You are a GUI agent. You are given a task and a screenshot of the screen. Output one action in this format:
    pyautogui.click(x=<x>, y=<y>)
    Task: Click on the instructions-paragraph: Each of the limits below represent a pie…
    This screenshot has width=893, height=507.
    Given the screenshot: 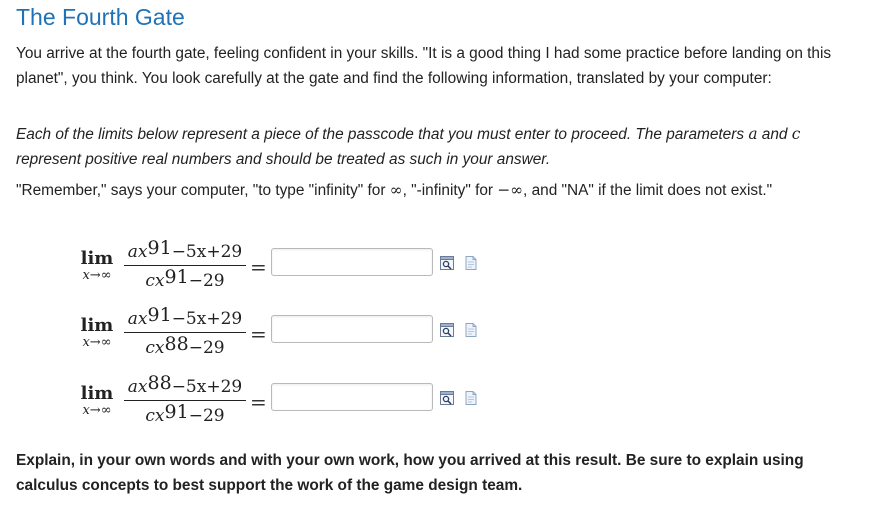 What is the action you would take?
    pyautogui.click(x=438, y=147)
    